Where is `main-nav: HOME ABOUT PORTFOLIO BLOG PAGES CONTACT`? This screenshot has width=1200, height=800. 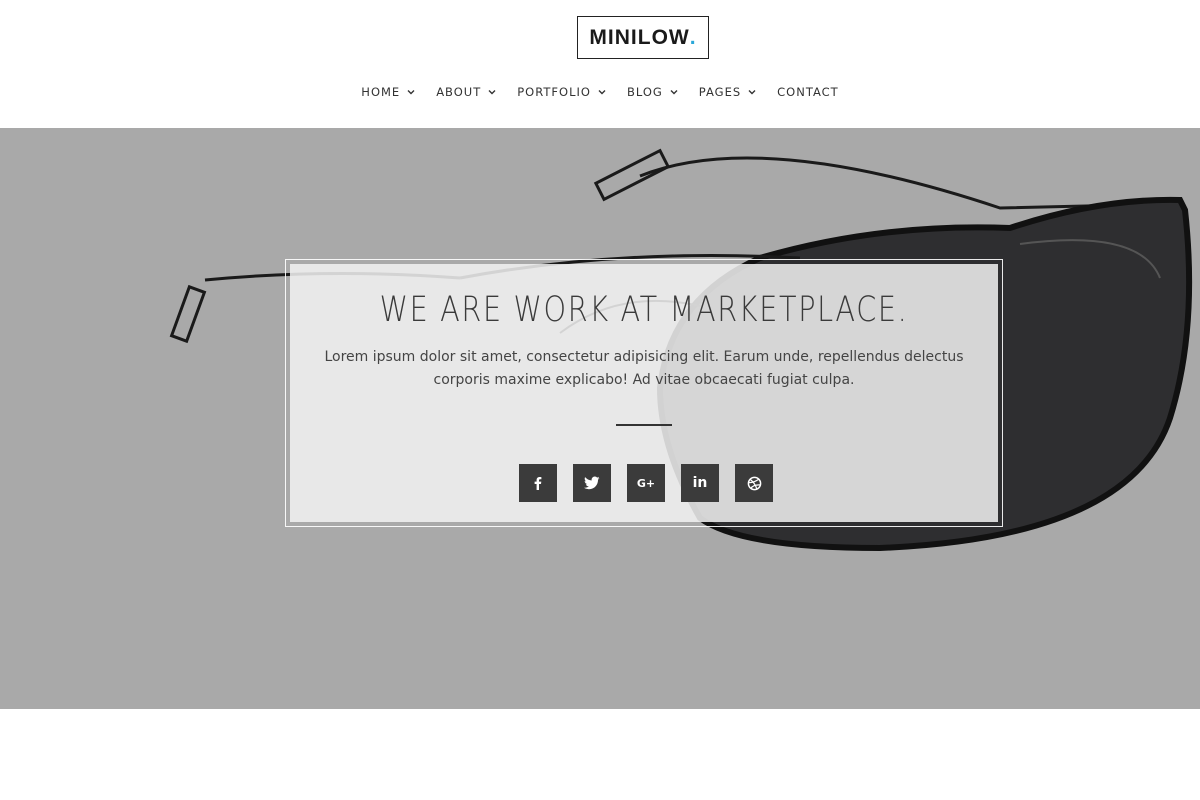 main-nav: HOME ABOUT PORTFOLIO BLOG PAGES CONTACT is located at coordinates (600, 92).